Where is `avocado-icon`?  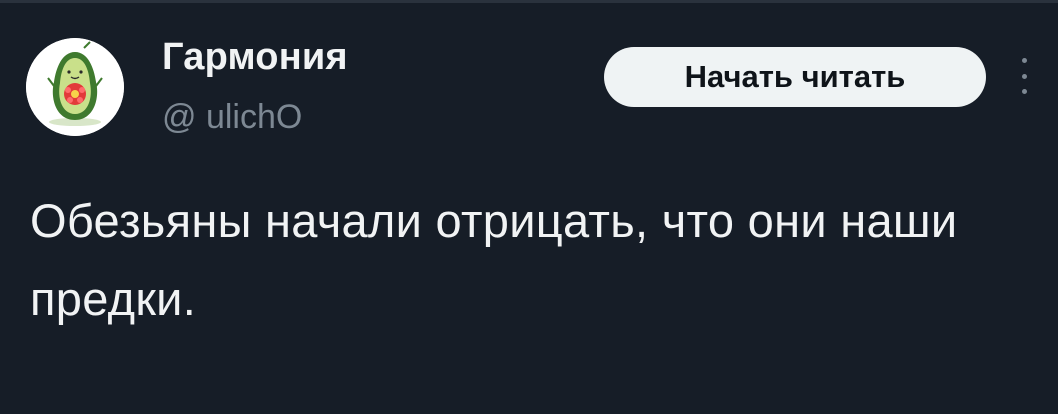 avocado-icon is located at coordinates (75, 87).